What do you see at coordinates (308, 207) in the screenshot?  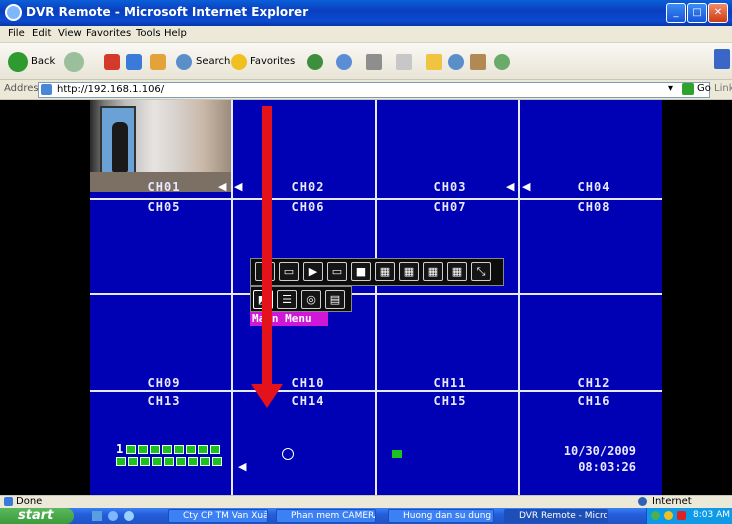 I see `channel-label: CH06` at bounding box center [308, 207].